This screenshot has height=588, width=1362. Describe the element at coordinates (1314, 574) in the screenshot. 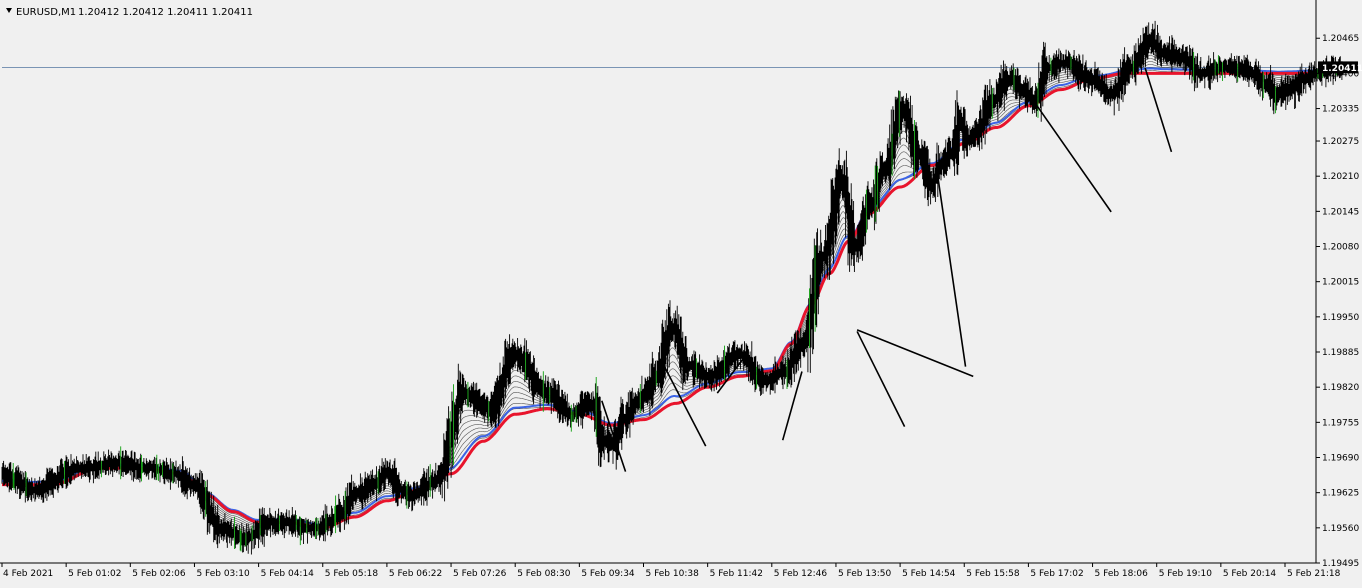

I see `x-tick-label: 5 Feb 21:18` at that location.